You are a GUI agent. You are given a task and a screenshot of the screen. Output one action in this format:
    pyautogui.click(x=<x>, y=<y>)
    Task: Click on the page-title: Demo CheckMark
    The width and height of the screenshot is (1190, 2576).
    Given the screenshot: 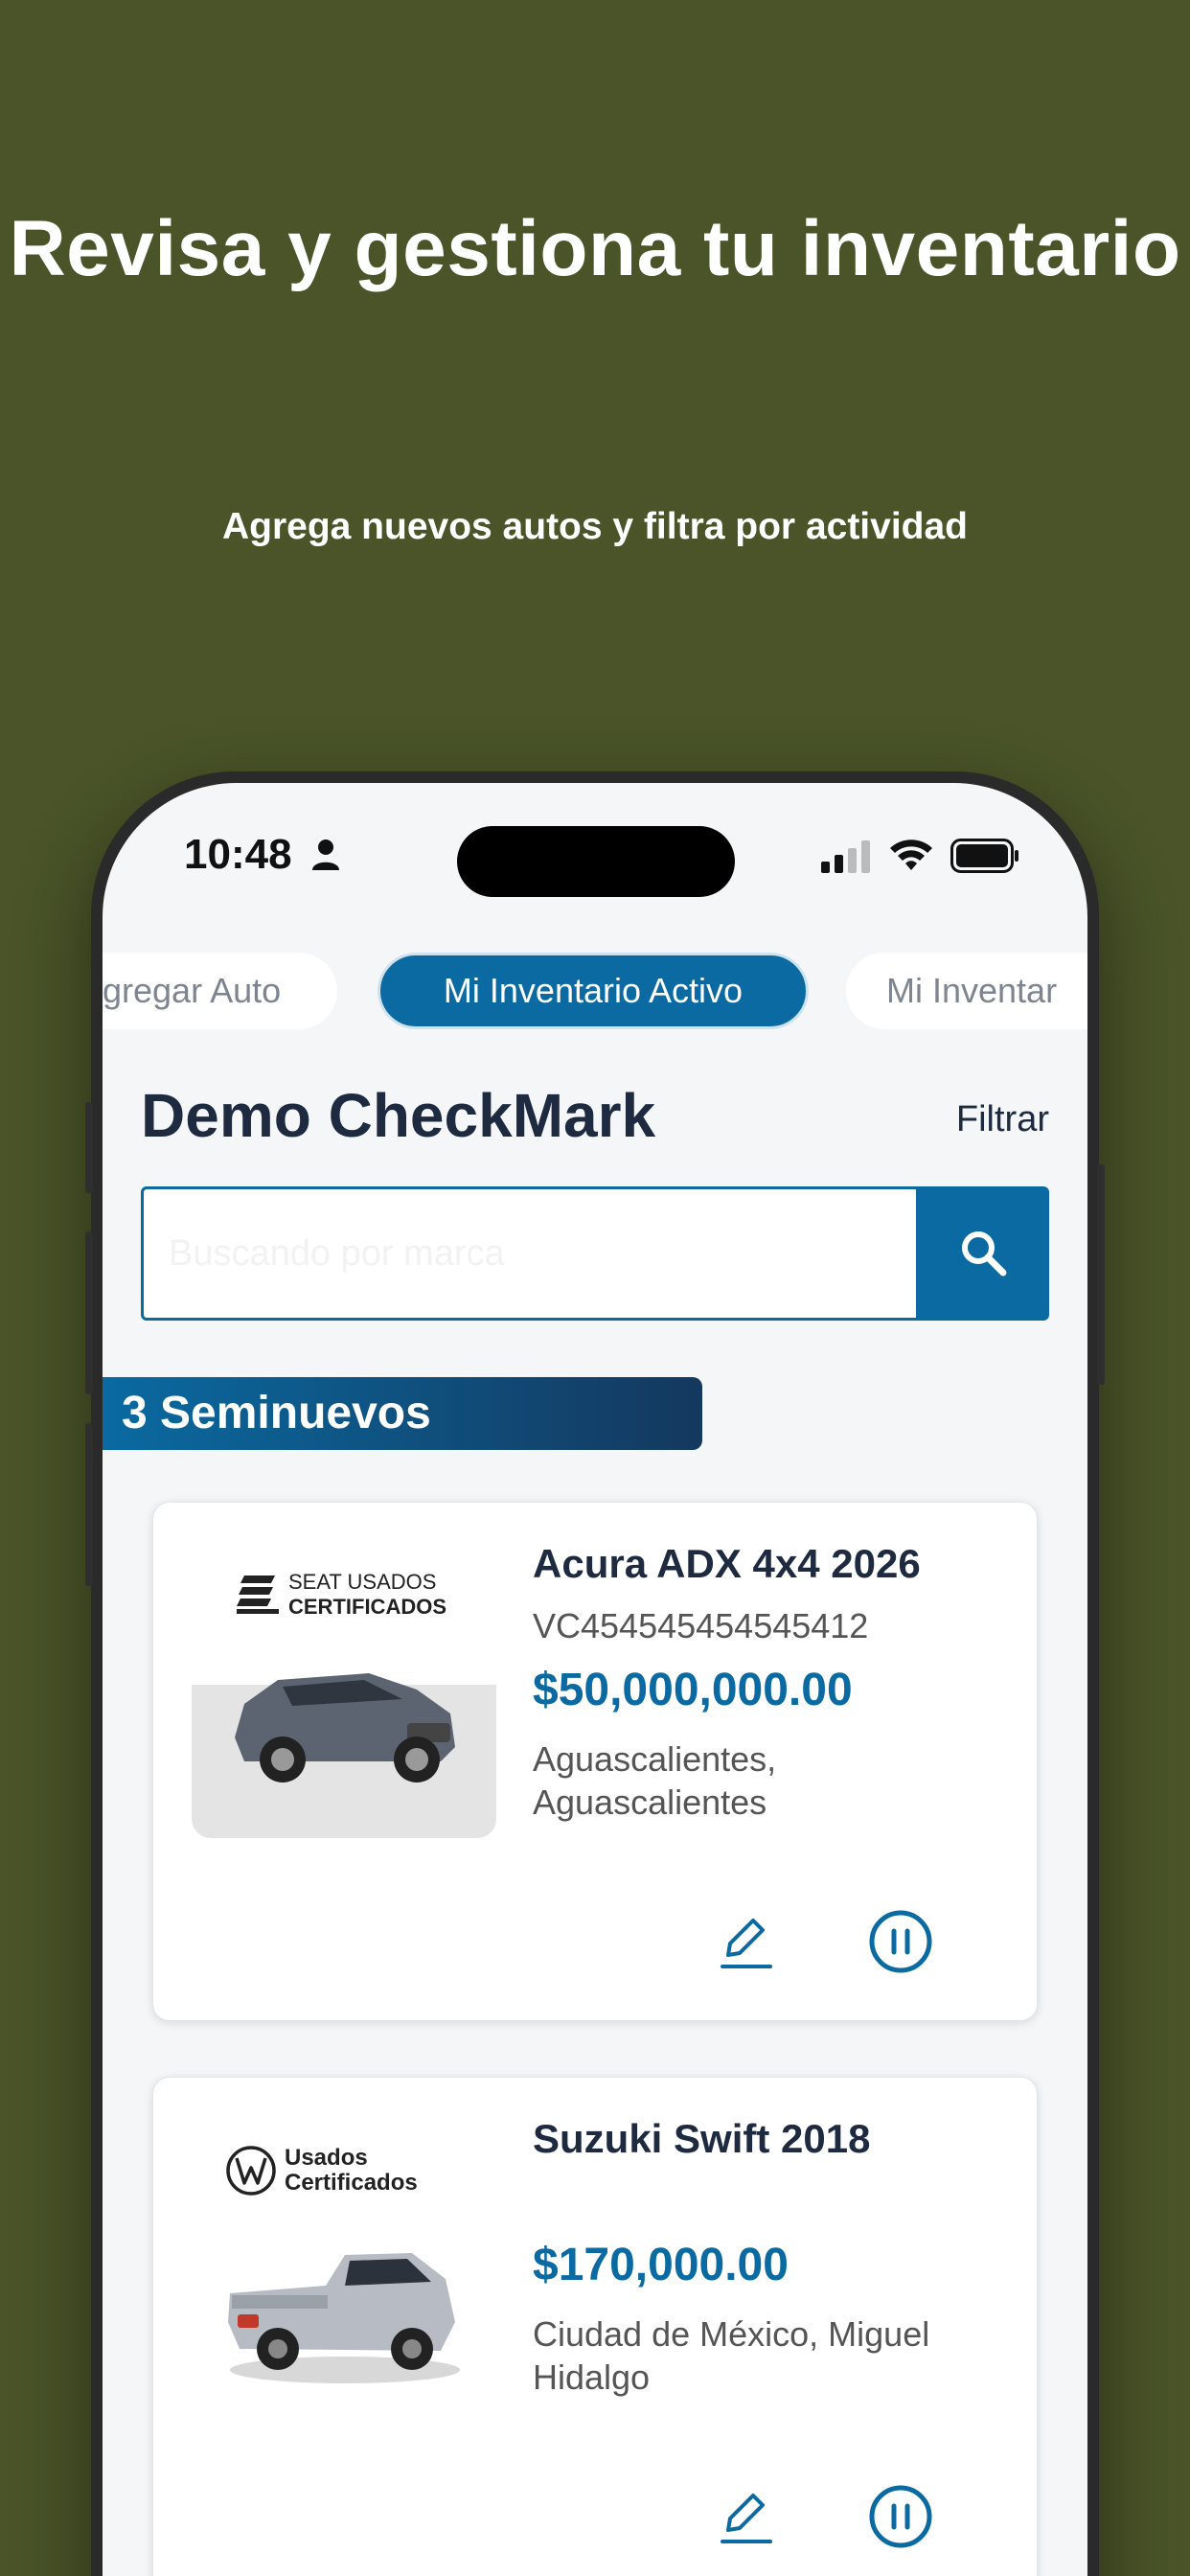 What is the action you would take?
    pyautogui.click(x=398, y=1115)
    